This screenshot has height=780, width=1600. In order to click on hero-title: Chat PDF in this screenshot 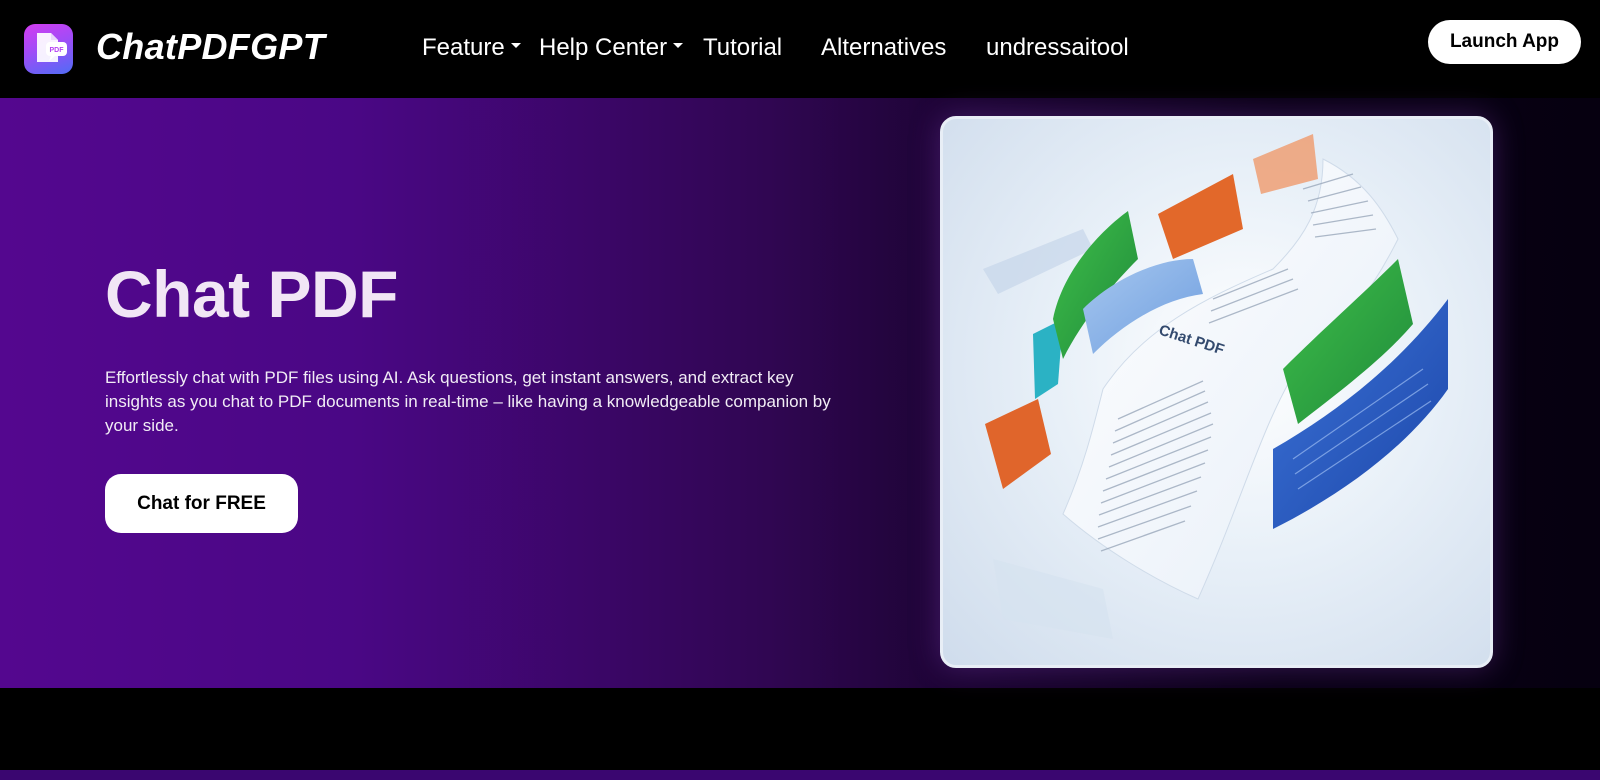, I will do `click(252, 294)`.